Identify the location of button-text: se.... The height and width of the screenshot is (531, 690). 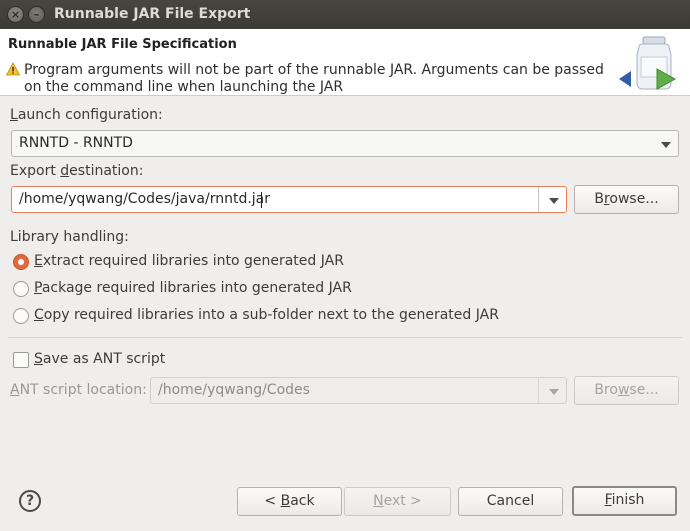
(644, 390).